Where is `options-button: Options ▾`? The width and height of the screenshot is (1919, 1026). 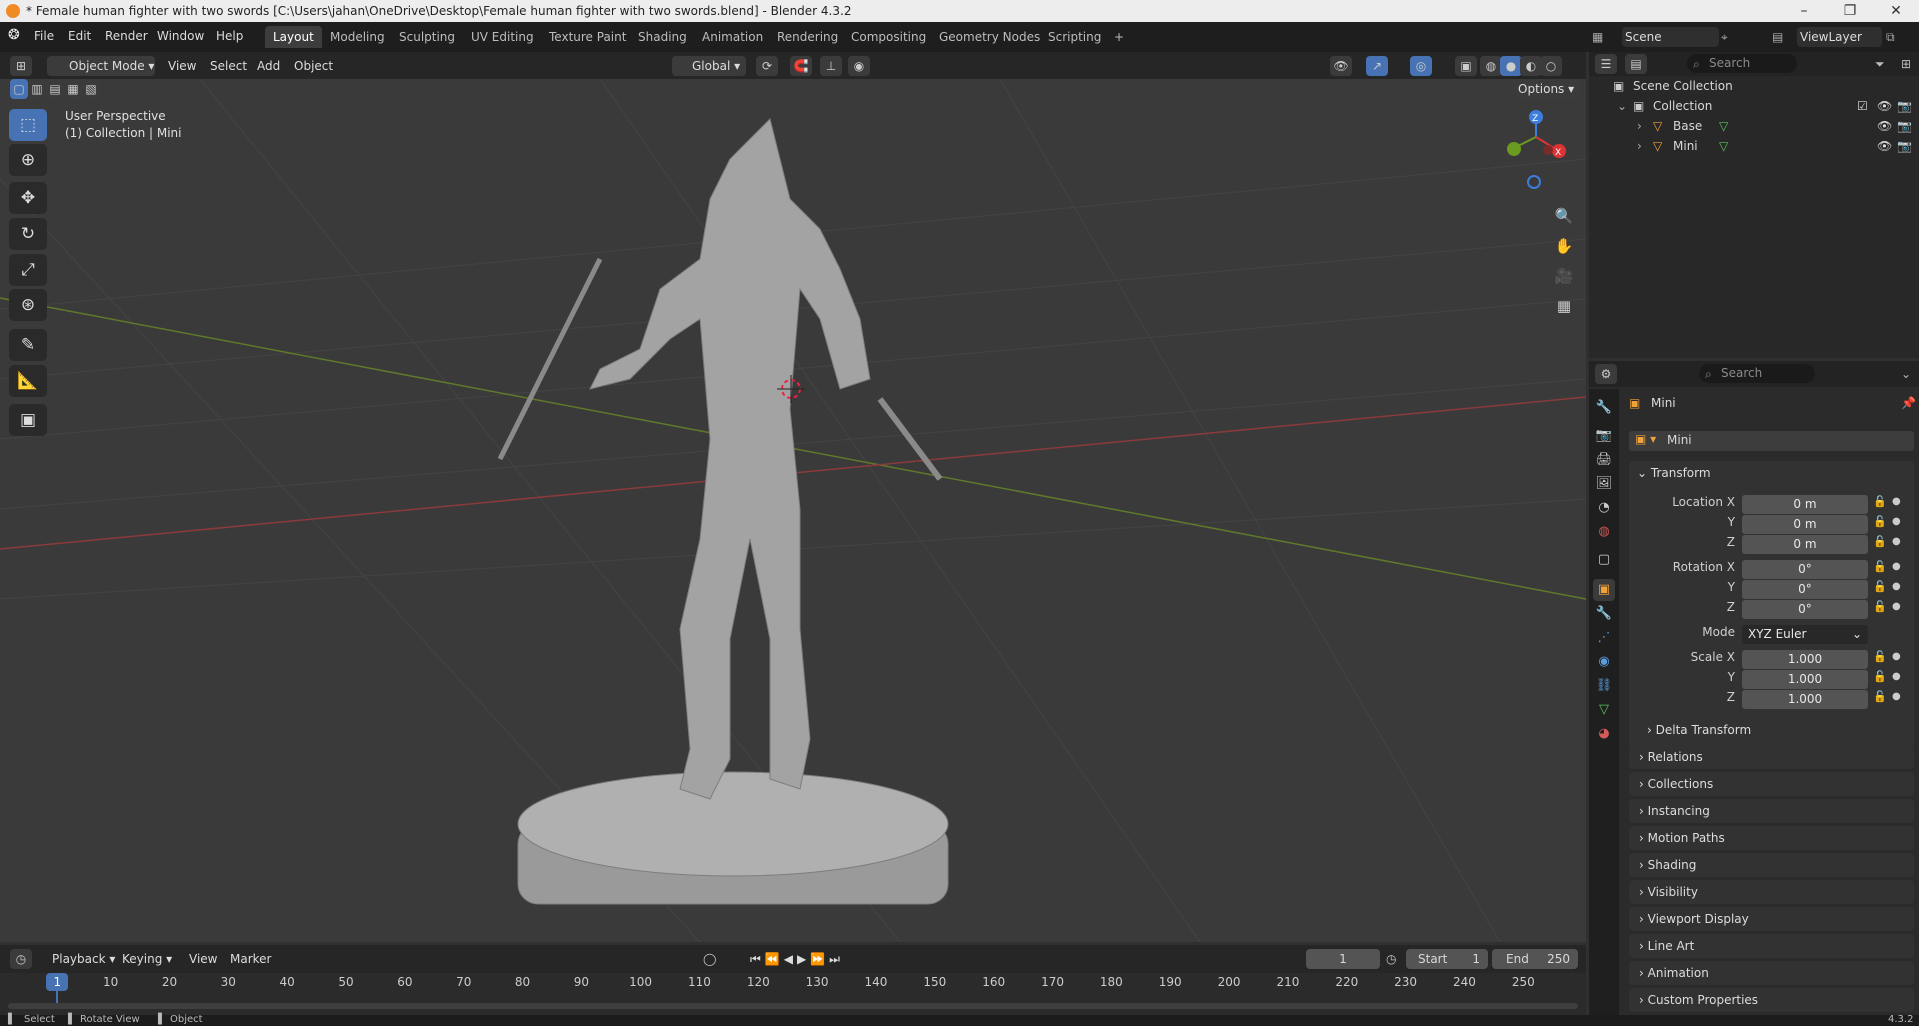 options-button: Options ▾ is located at coordinates (1546, 89).